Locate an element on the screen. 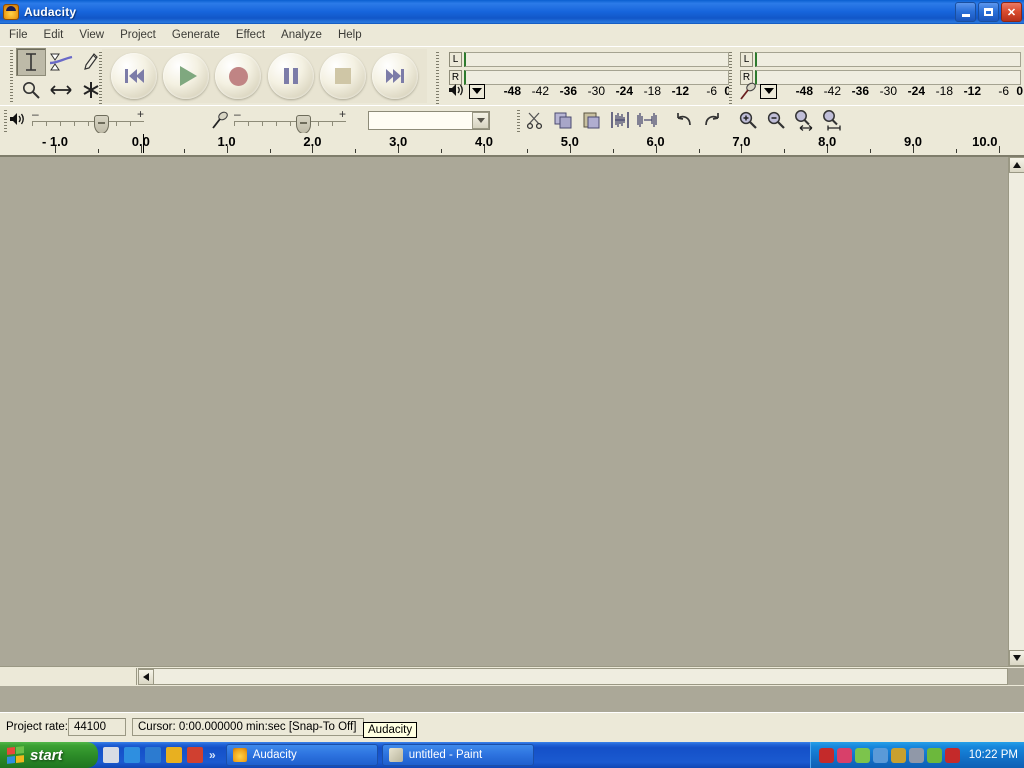 The image size is (1024, 768). output-meter-menu-button is located at coordinates (477, 91).